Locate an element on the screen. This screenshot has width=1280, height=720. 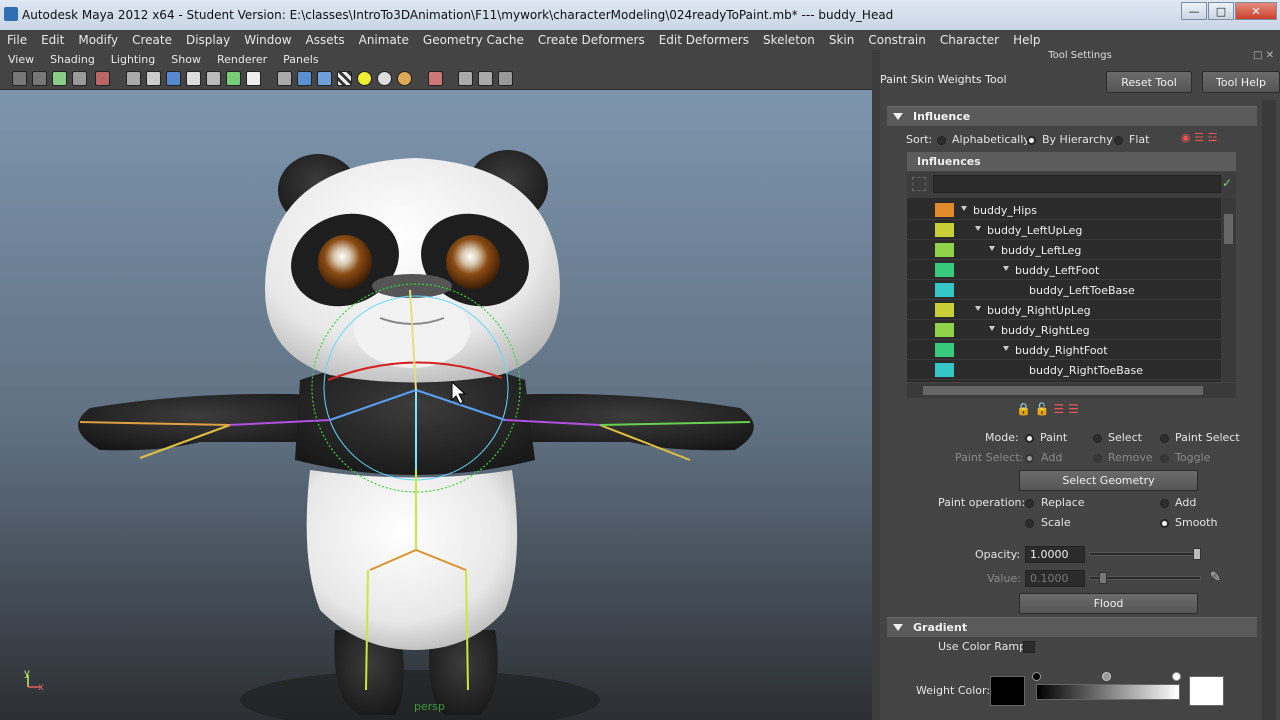
menu-help: Help is located at coordinates (1026, 40).